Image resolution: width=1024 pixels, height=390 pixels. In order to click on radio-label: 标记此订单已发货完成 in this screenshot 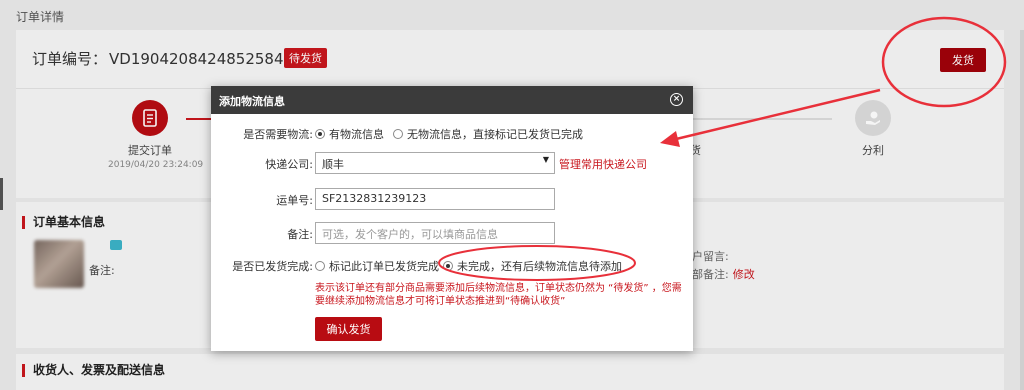, I will do `click(384, 266)`.